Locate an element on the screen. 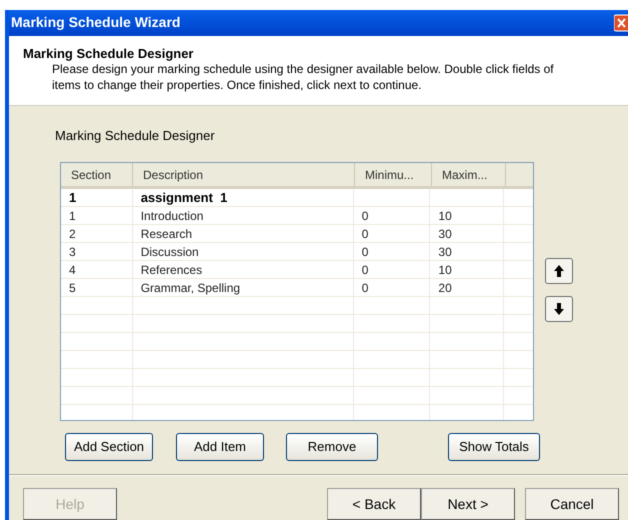 The height and width of the screenshot is (520, 628). table-cell-text: Discussion is located at coordinates (169, 252).